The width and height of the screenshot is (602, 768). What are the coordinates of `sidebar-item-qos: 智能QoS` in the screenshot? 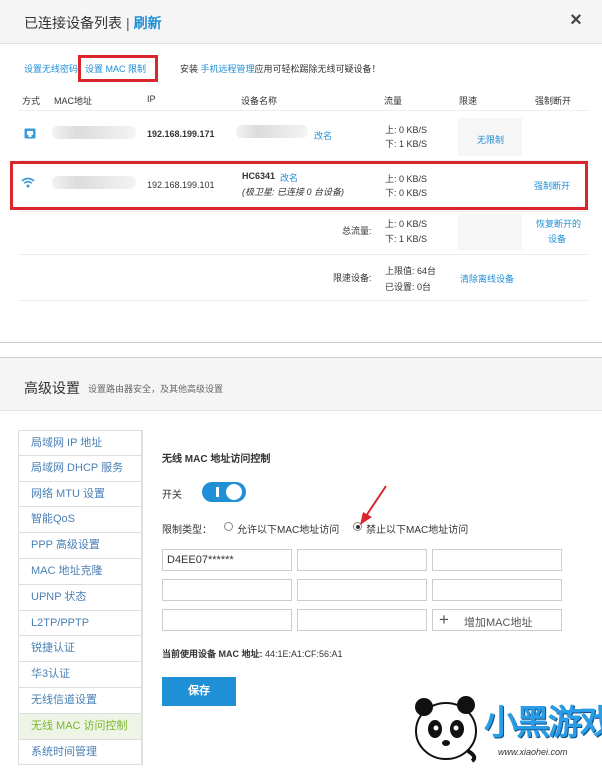 It's located at (80, 520).